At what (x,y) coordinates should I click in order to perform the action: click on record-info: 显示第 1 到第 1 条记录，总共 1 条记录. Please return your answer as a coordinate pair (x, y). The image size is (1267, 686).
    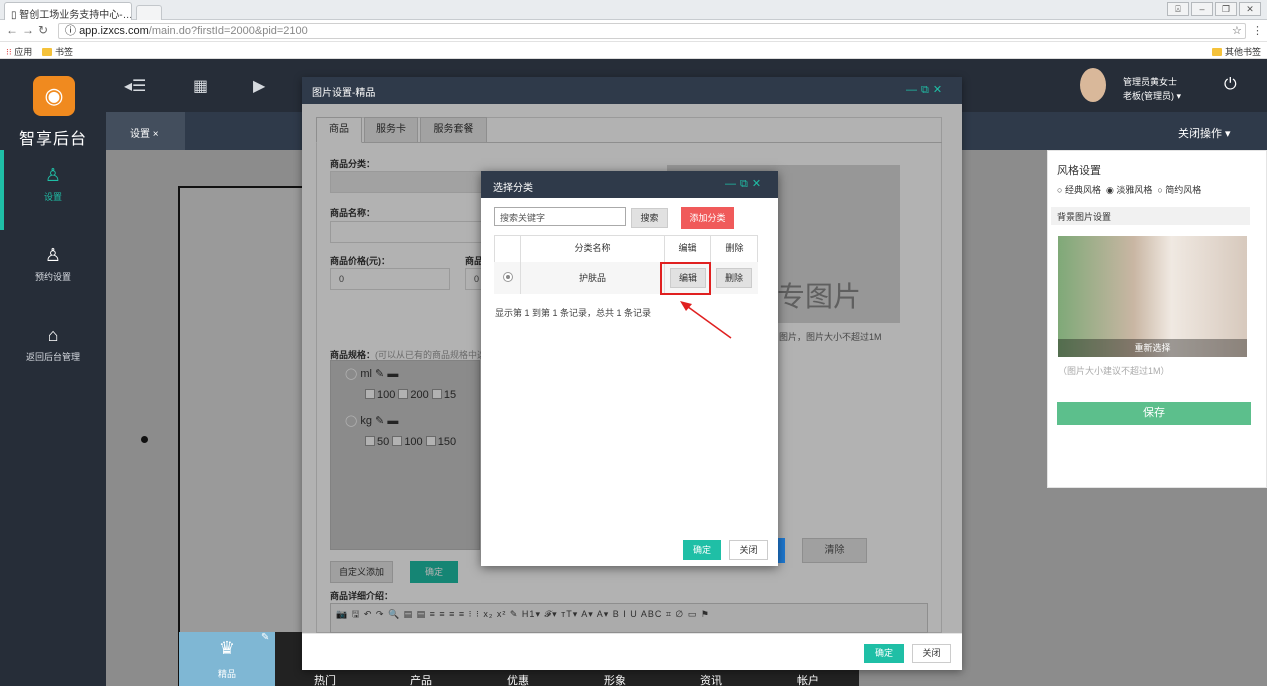
    Looking at the image, I should click on (573, 313).